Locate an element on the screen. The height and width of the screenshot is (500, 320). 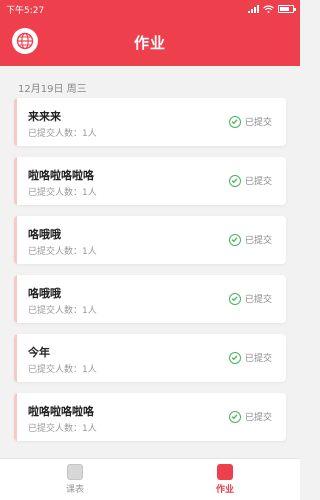
header: 作业 is located at coordinates (150, 42).